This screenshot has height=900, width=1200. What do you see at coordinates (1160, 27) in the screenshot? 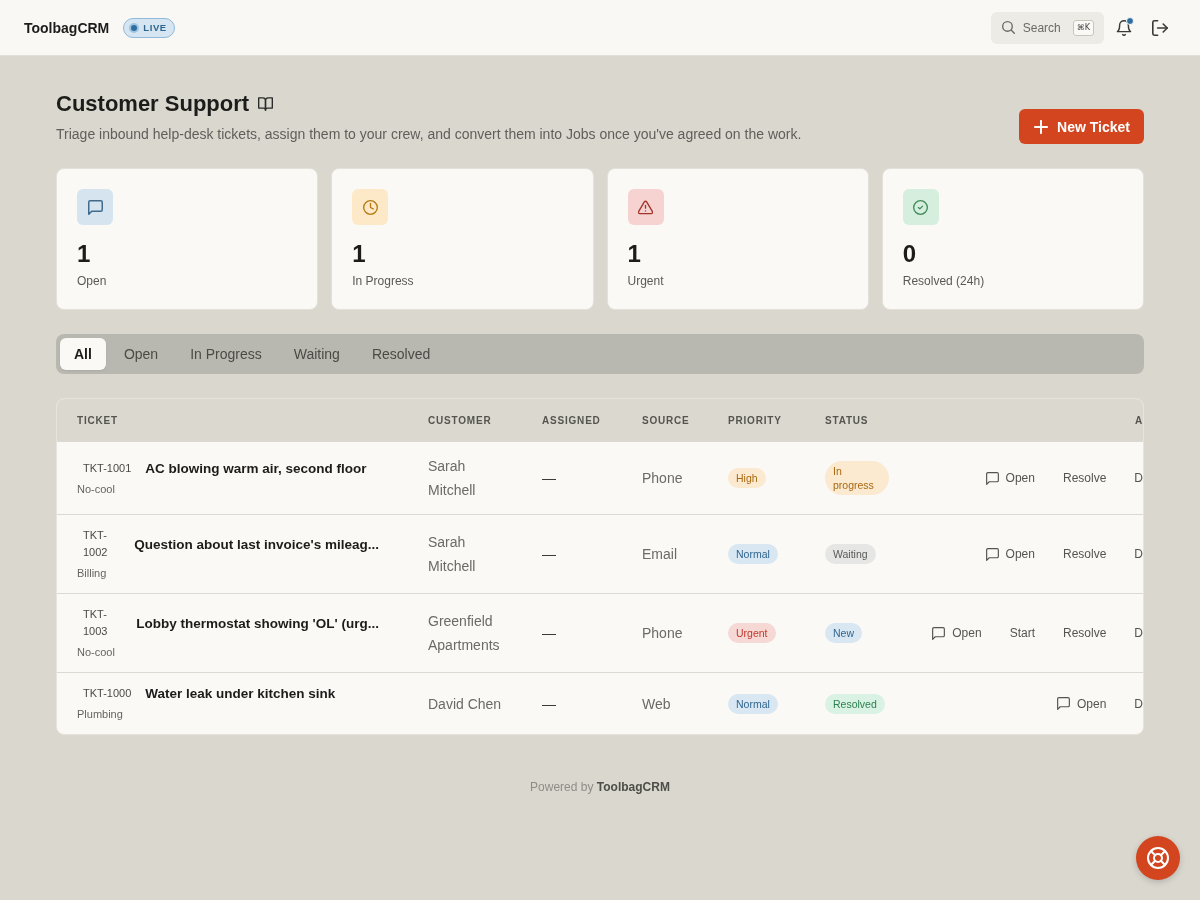
I see `logout-icon` at bounding box center [1160, 27].